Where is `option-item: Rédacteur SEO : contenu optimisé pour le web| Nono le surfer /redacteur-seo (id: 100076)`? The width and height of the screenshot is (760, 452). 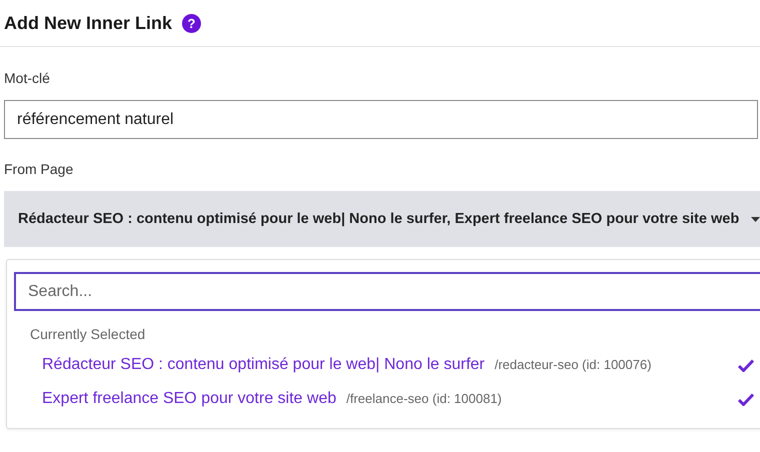
option-item: Rédacteur SEO : contenu optimisé pour le web| Nono le surfer /redacteur-seo (id: 100076) is located at coordinates (384, 365).